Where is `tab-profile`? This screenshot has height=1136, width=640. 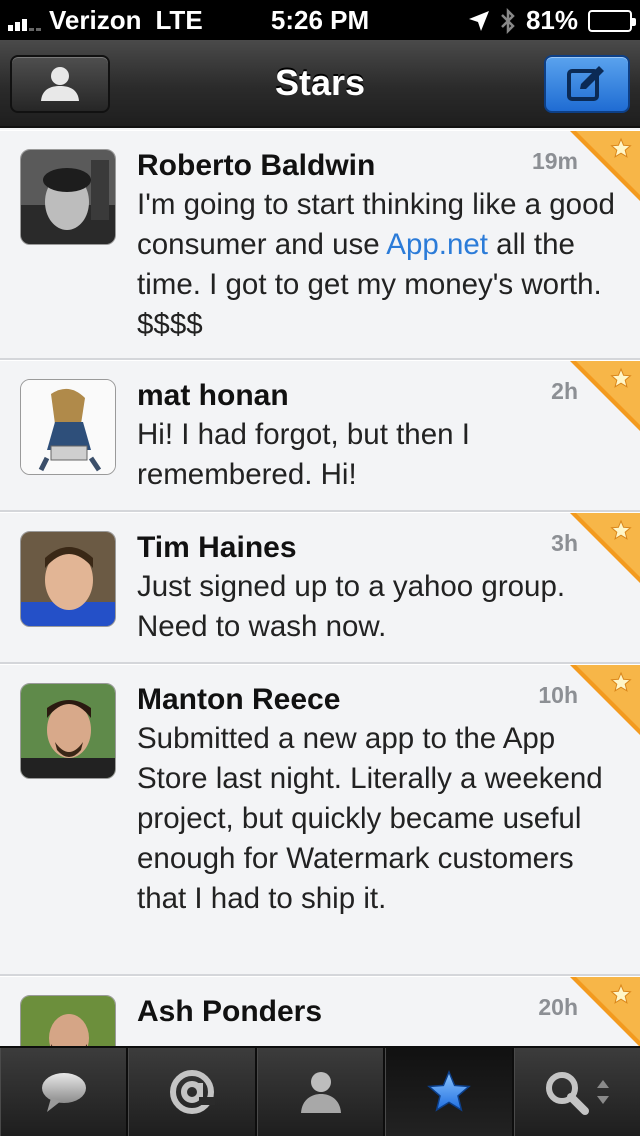 tab-profile is located at coordinates (321, 1092).